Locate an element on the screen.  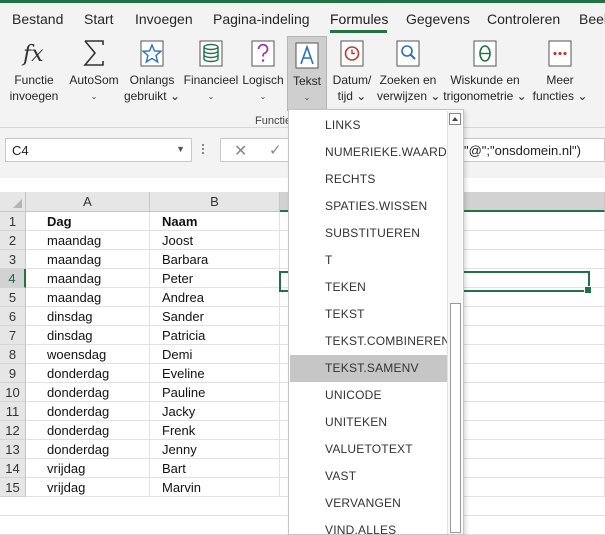
magnifier-icon is located at coordinates (408, 53).